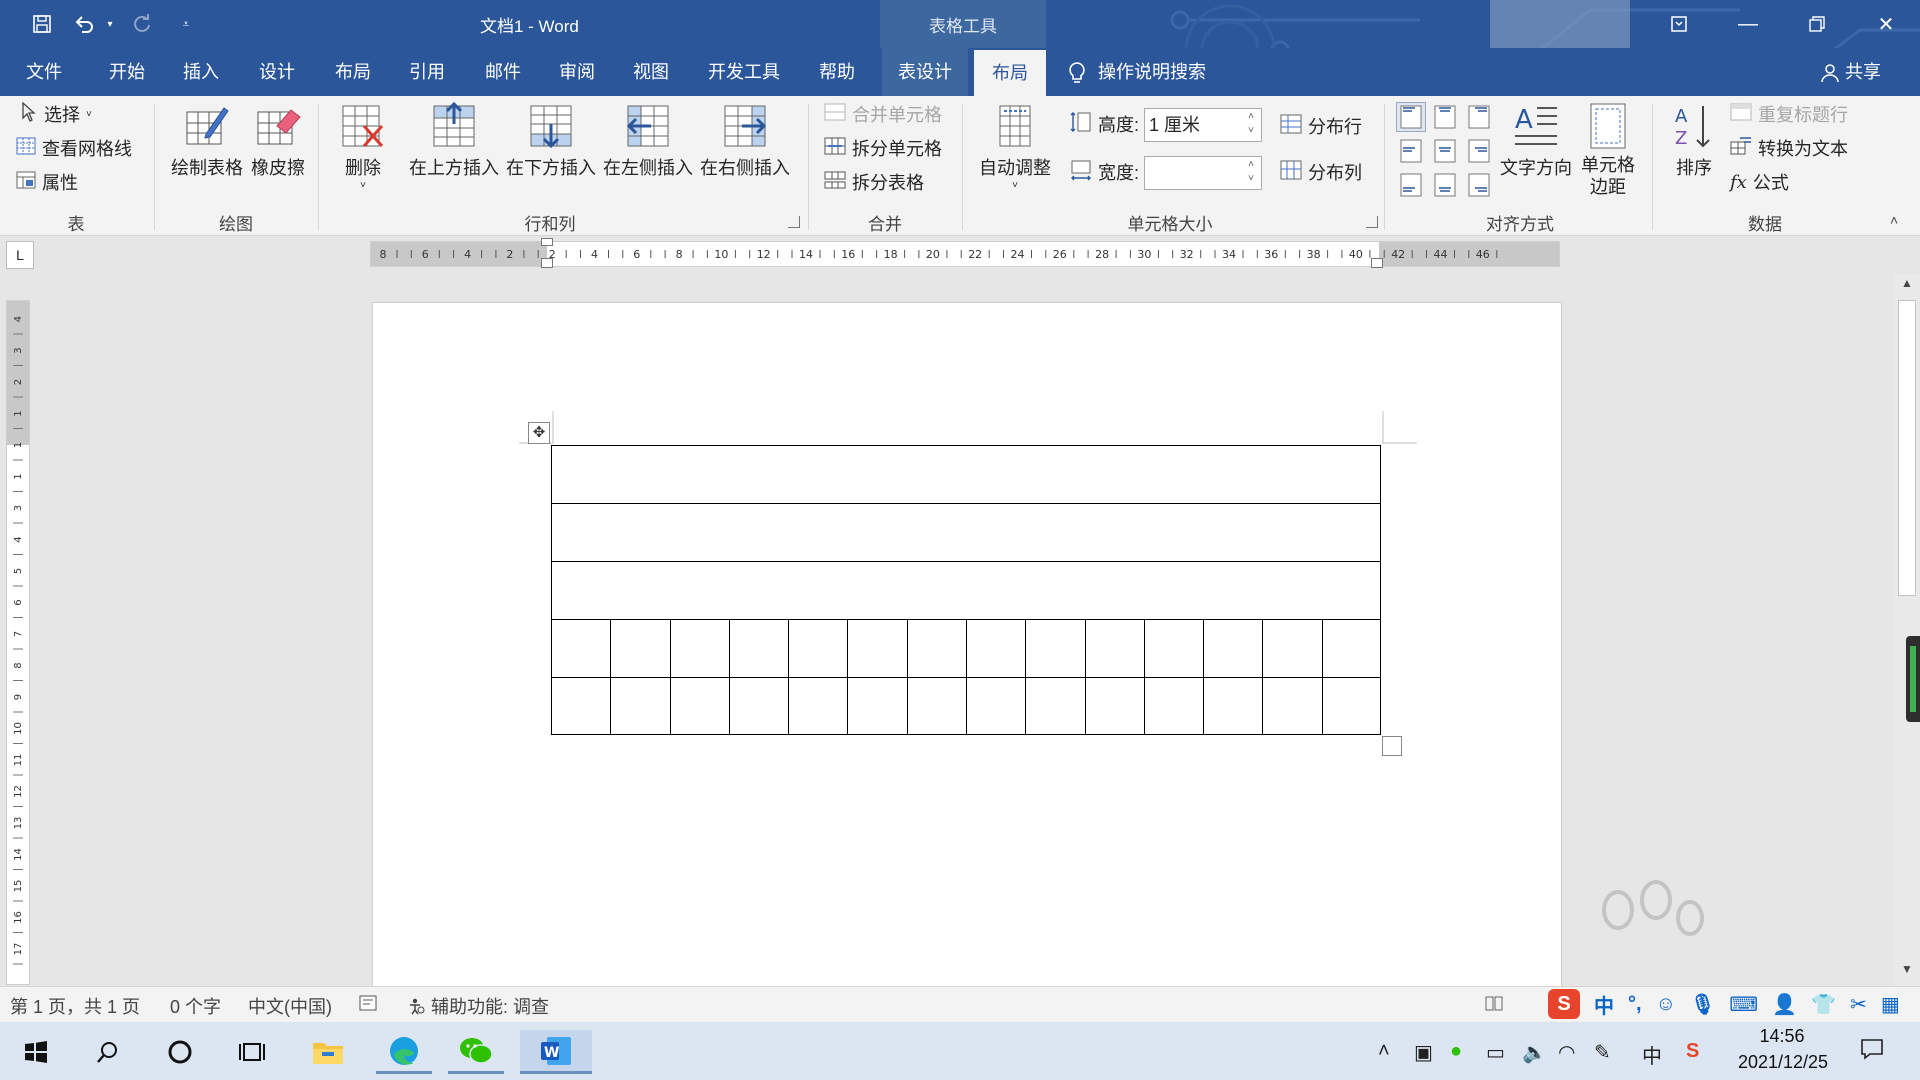 This screenshot has height=1080, width=1920. What do you see at coordinates (1748, 24) in the screenshot?
I see `minimize-icon: —` at bounding box center [1748, 24].